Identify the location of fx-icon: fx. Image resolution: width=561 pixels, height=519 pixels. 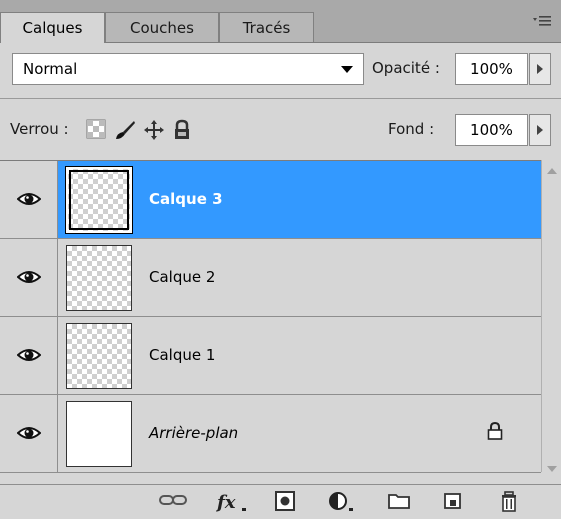
(232, 502).